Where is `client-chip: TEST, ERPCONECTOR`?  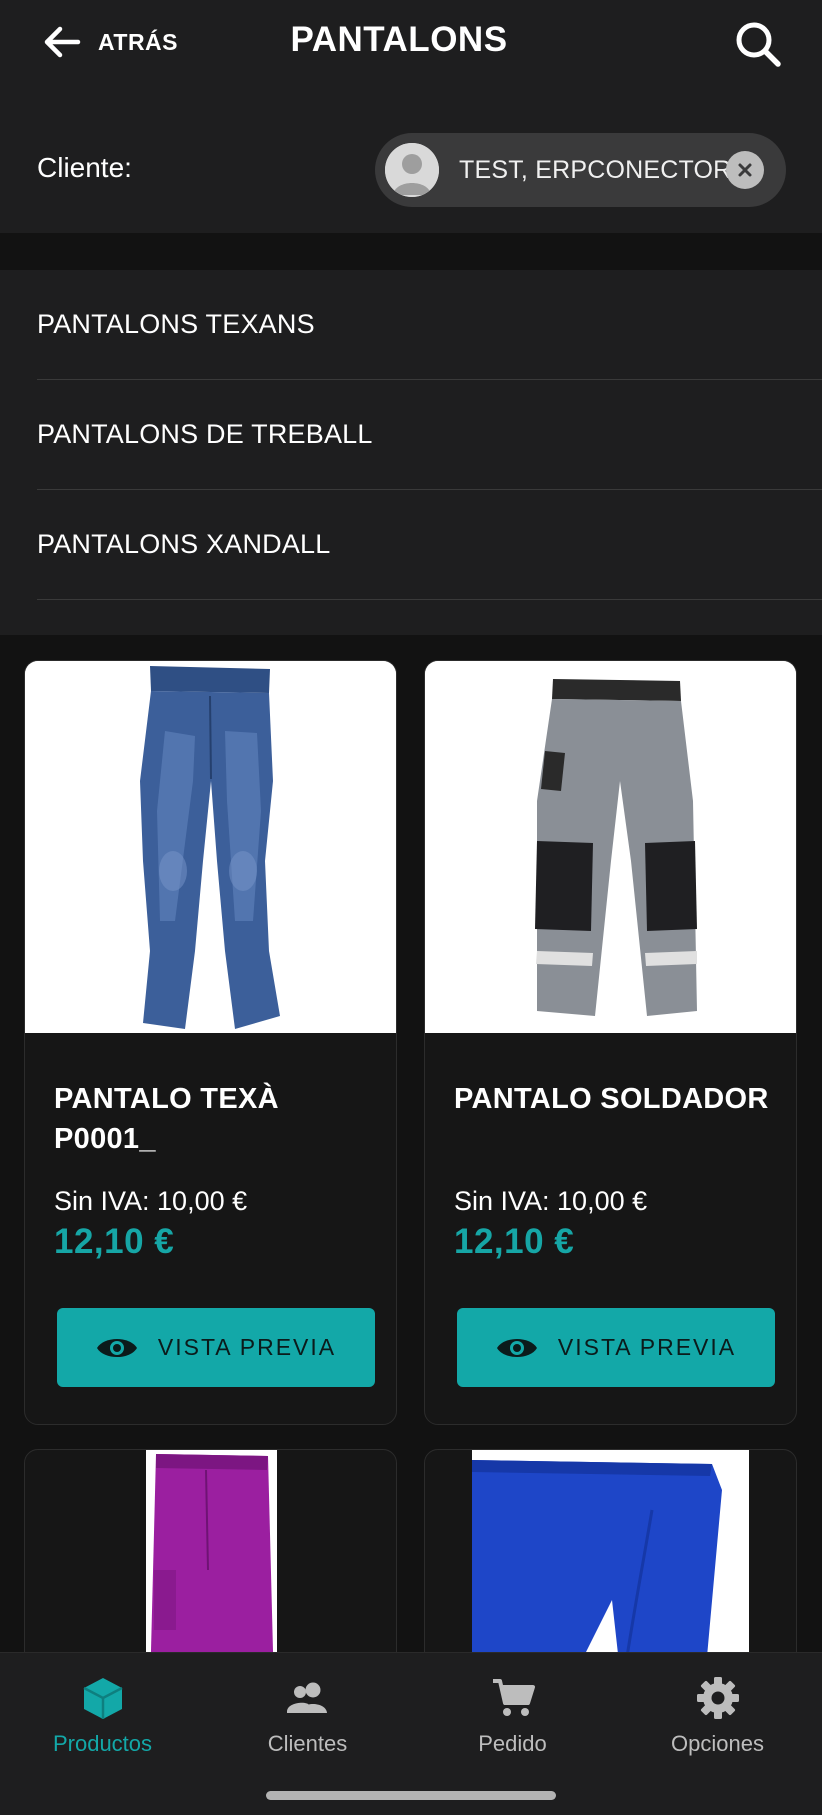 client-chip: TEST, ERPCONECTOR is located at coordinates (580, 170).